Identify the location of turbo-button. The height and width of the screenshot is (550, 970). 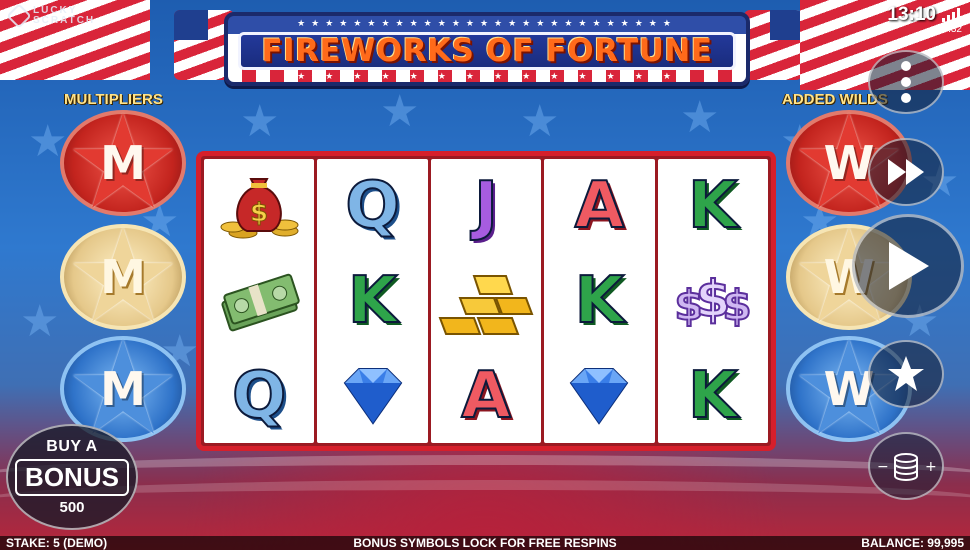
(906, 172).